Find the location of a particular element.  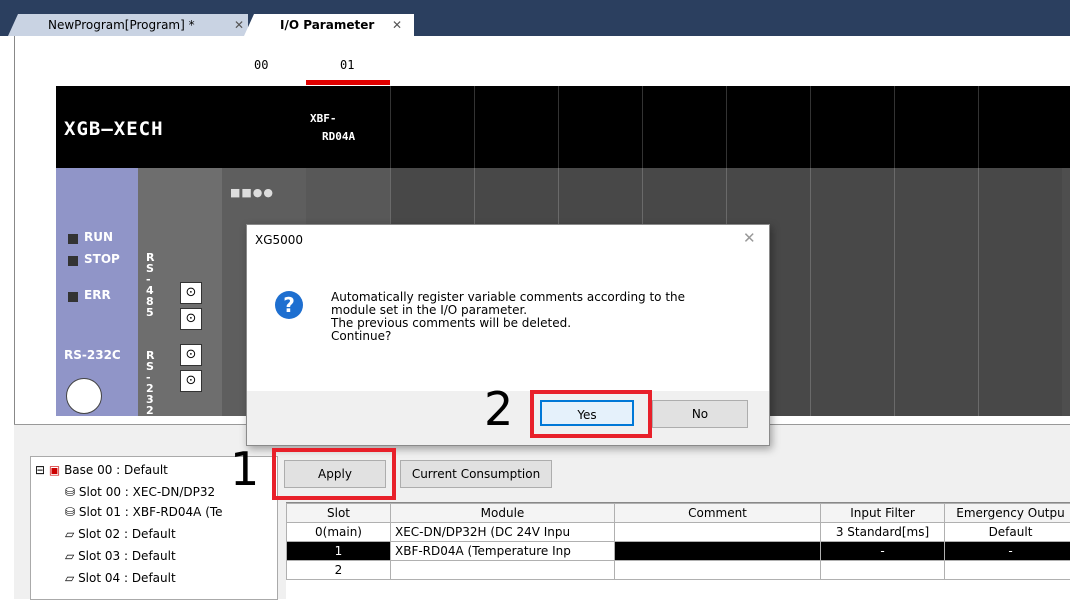

tree-item: ▱ Slot 02 : Default is located at coordinates (120, 534).